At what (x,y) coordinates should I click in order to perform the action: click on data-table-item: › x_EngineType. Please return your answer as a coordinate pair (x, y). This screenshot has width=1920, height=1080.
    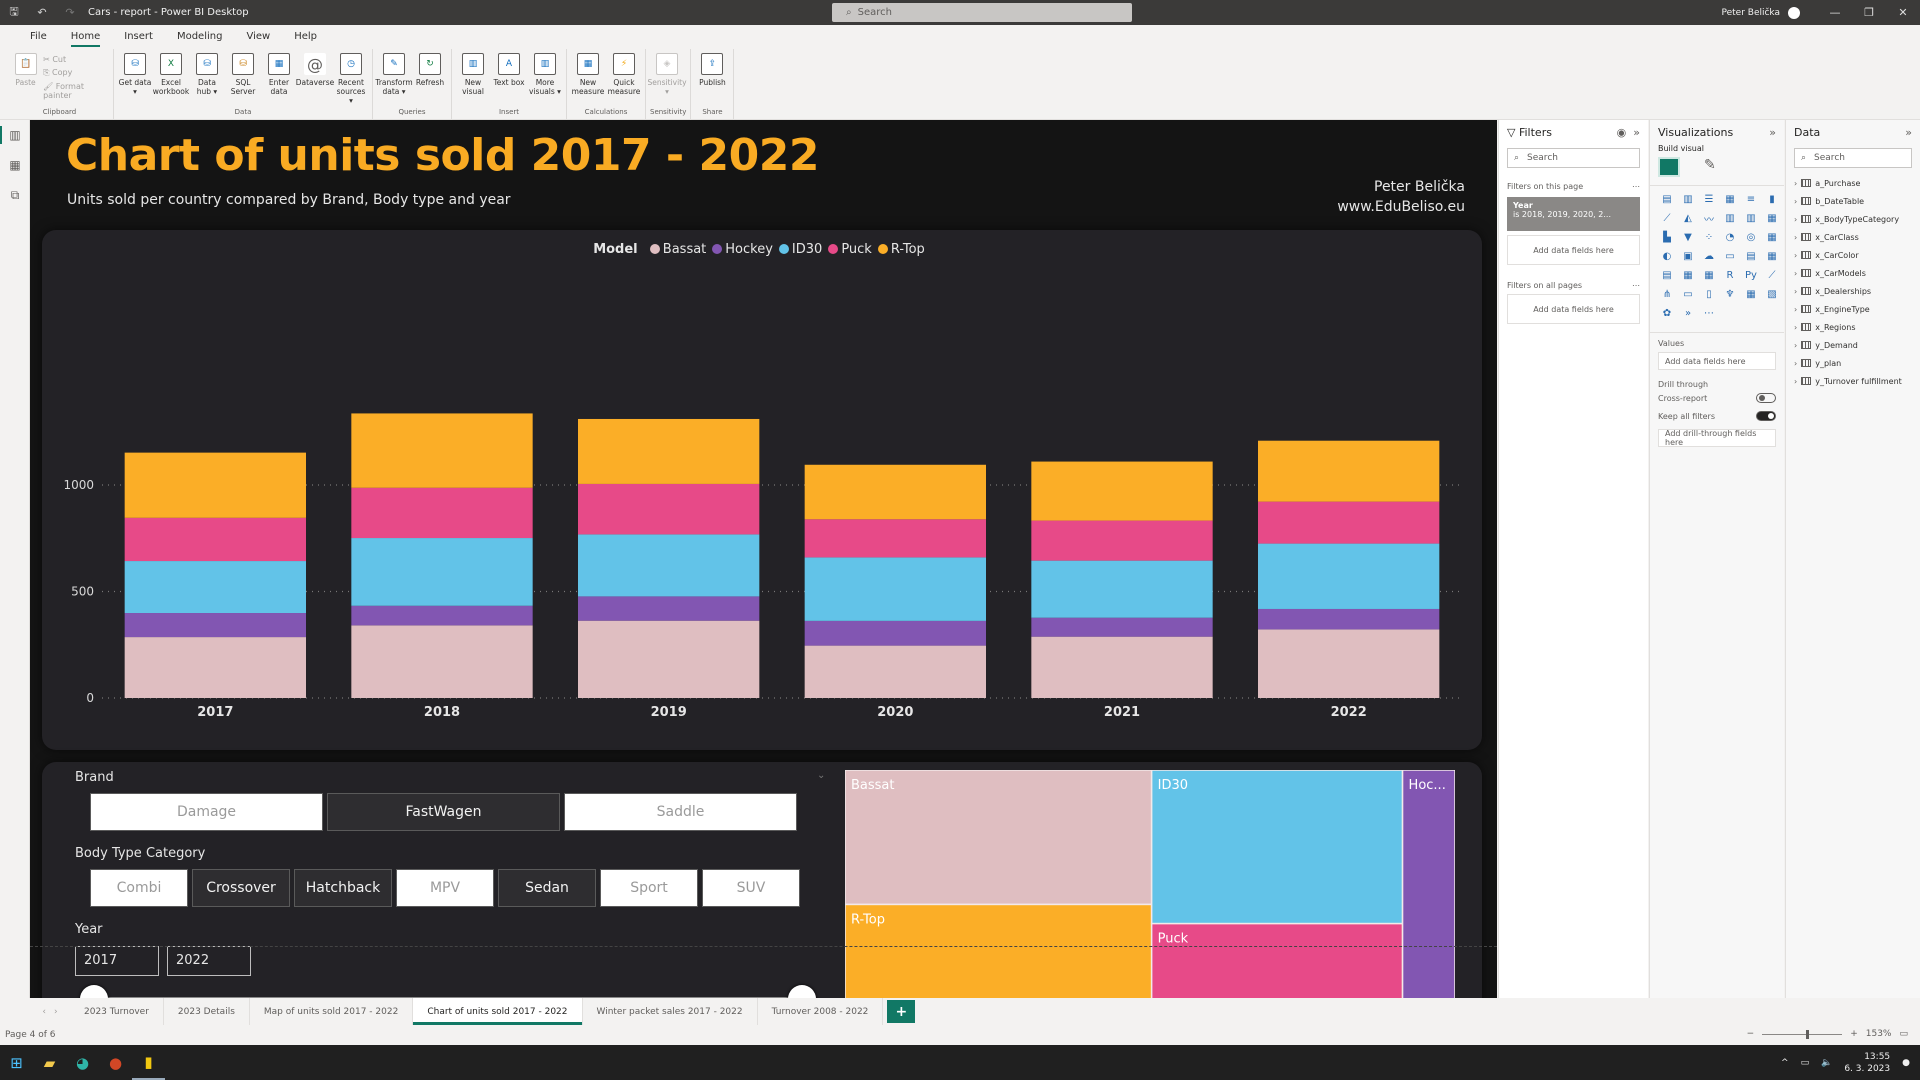
    Looking at the image, I should click on (1853, 309).